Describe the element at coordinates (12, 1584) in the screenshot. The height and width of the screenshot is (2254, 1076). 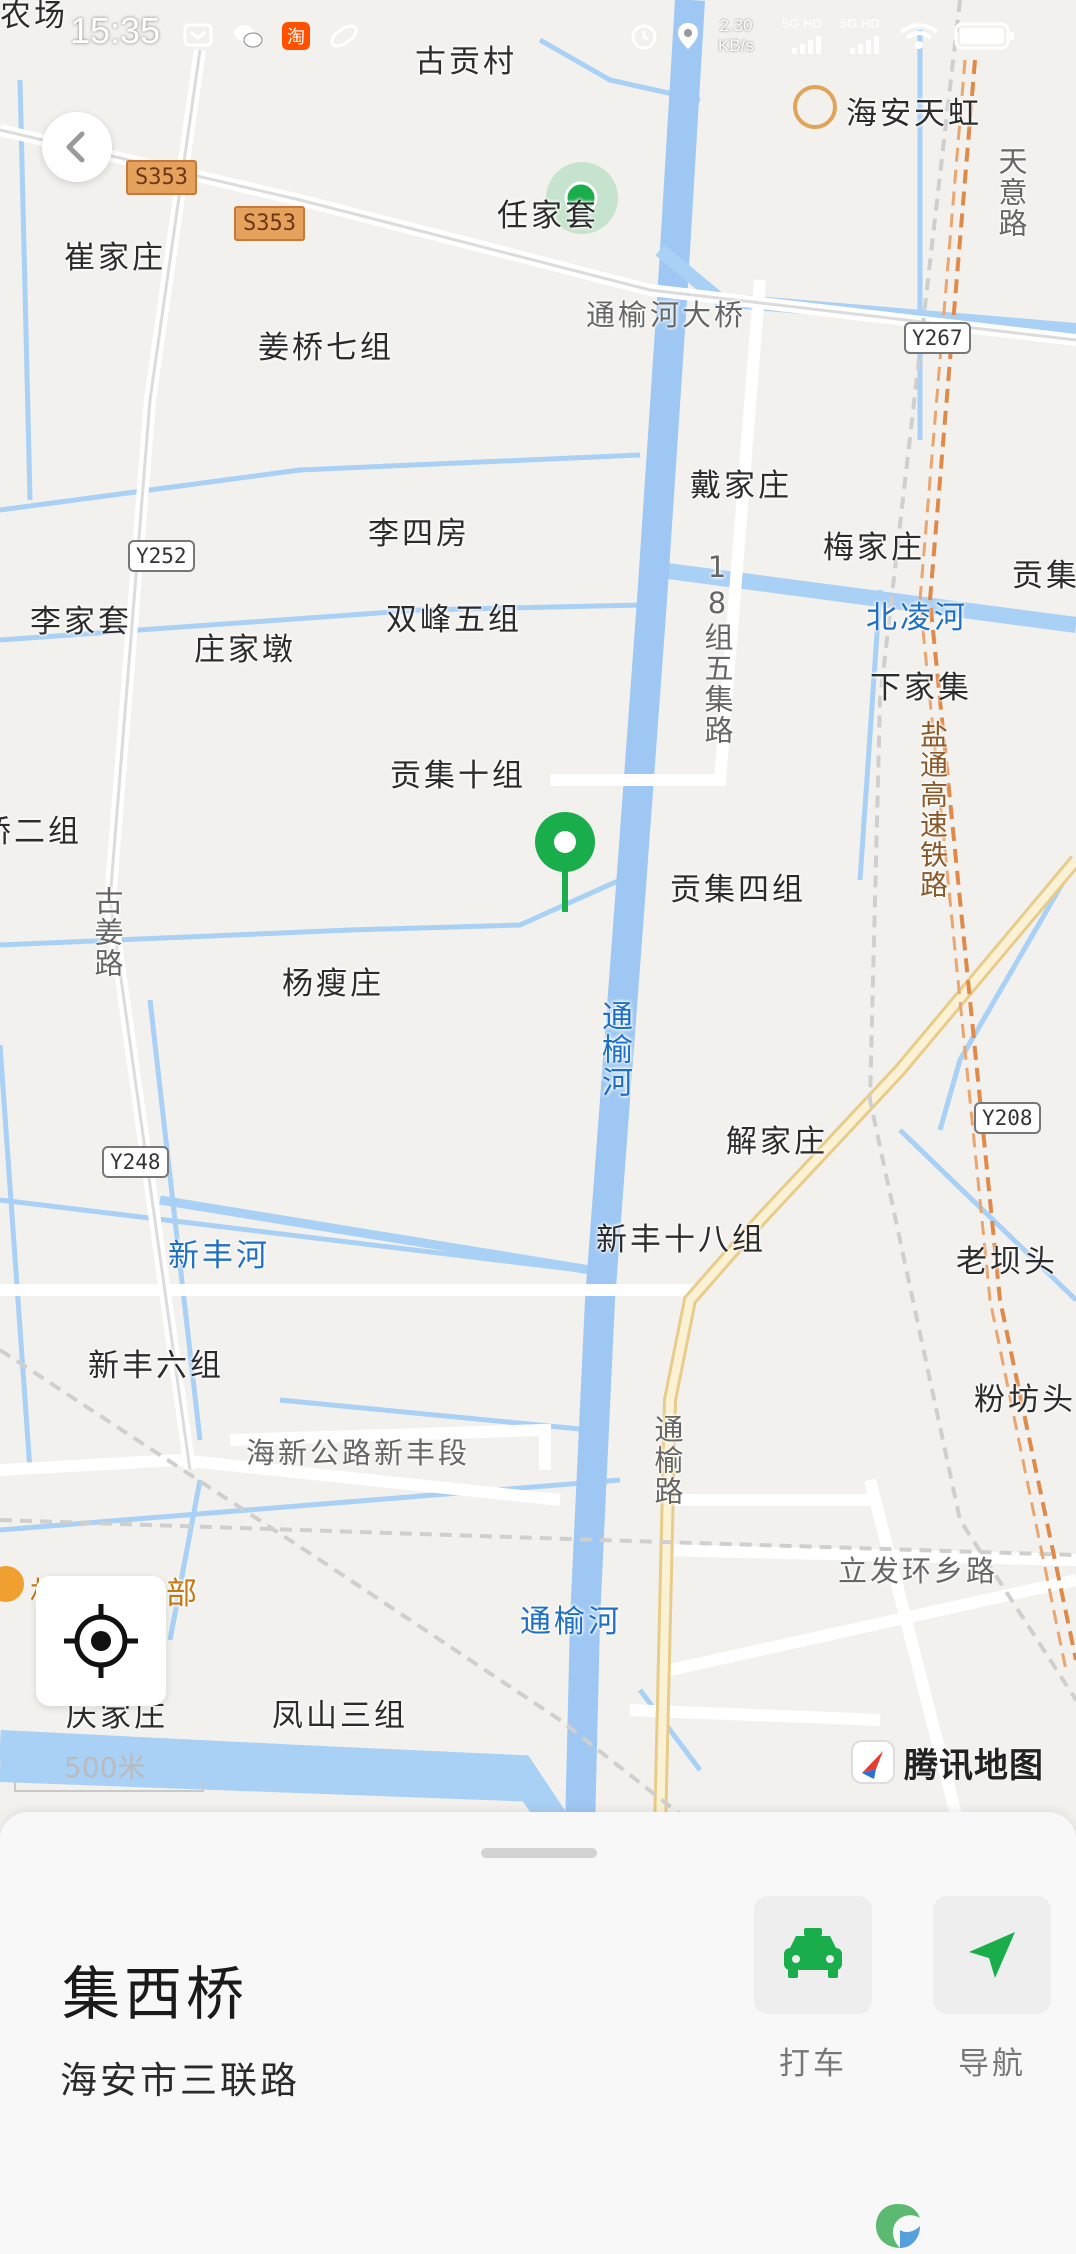
I see `poi-icon` at that location.